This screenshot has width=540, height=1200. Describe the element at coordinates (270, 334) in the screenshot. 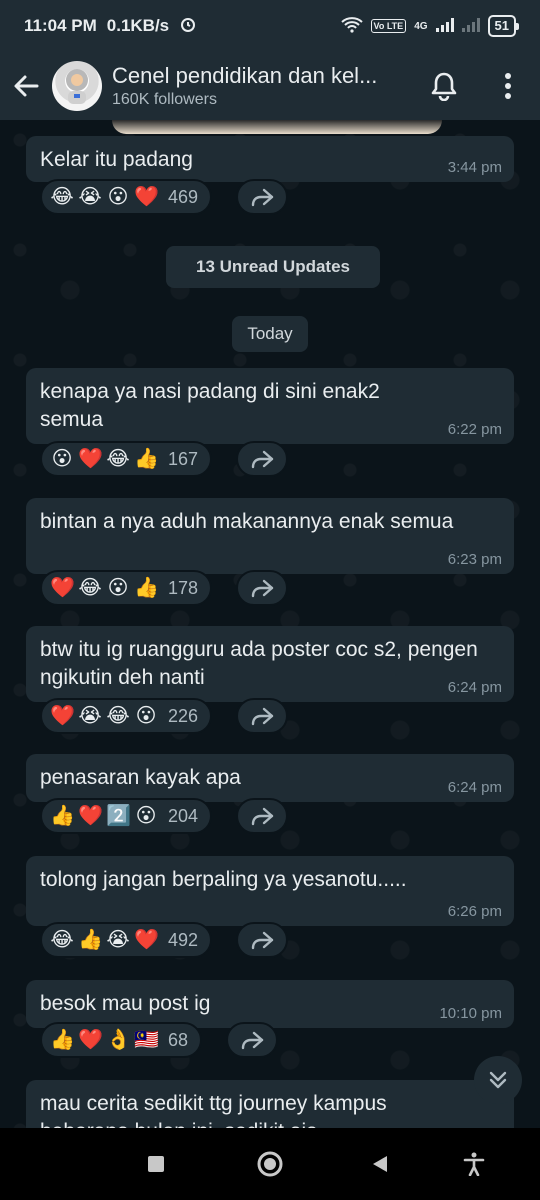

I see `date-divider: Today` at that location.